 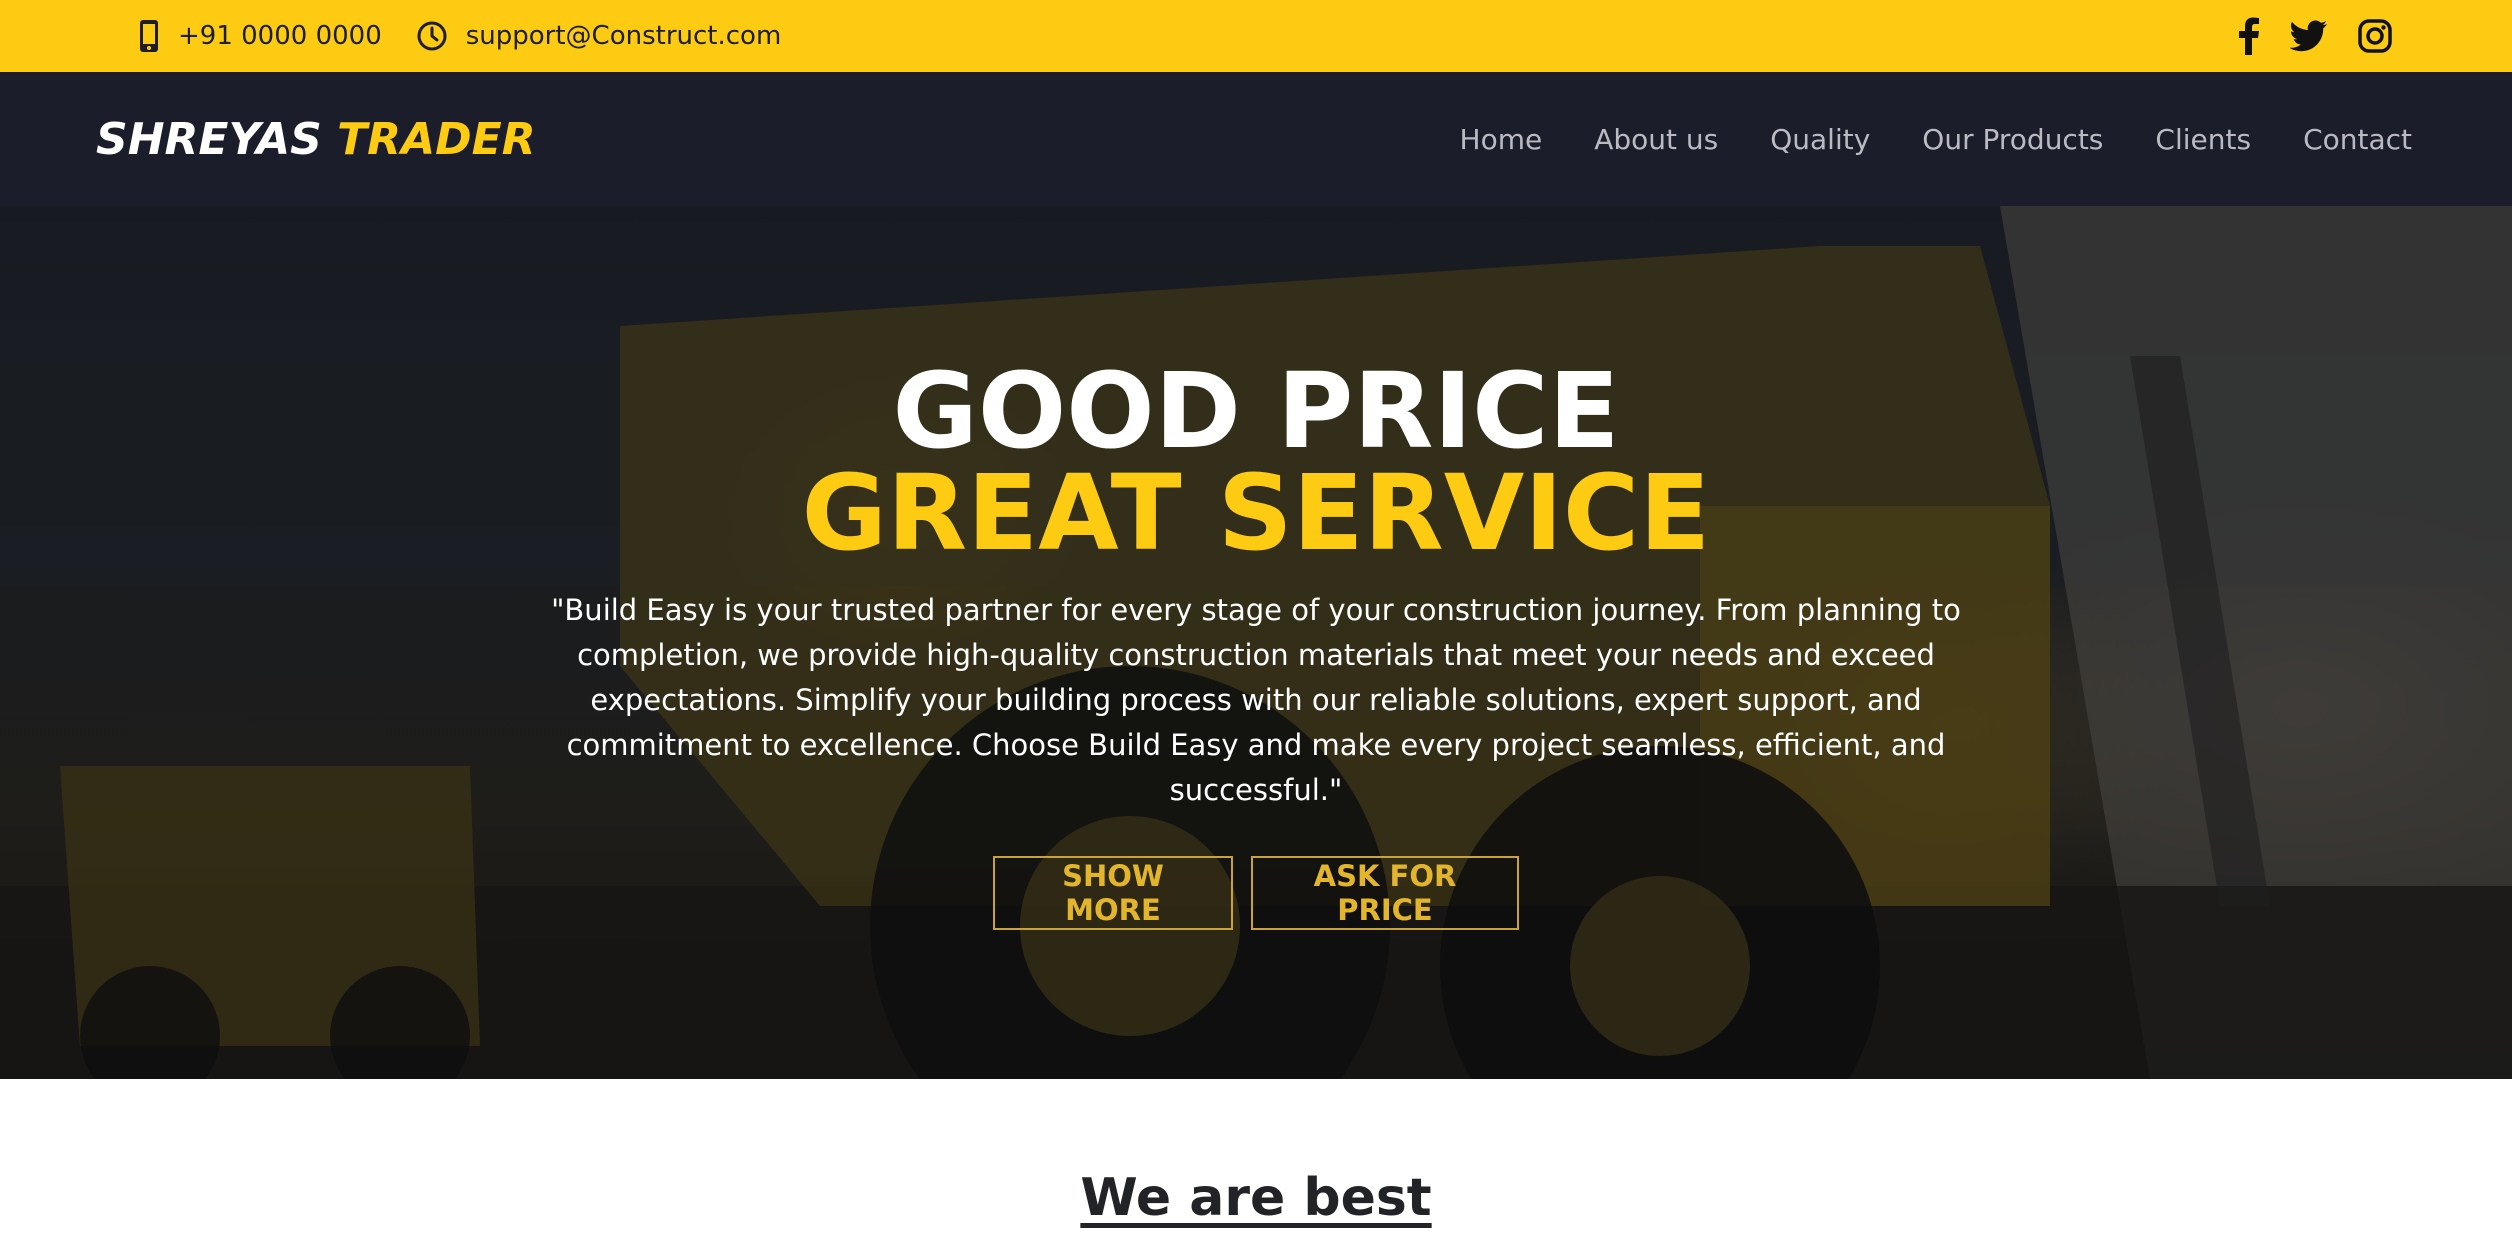 I want to click on clock-icon, so click(x=432, y=36).